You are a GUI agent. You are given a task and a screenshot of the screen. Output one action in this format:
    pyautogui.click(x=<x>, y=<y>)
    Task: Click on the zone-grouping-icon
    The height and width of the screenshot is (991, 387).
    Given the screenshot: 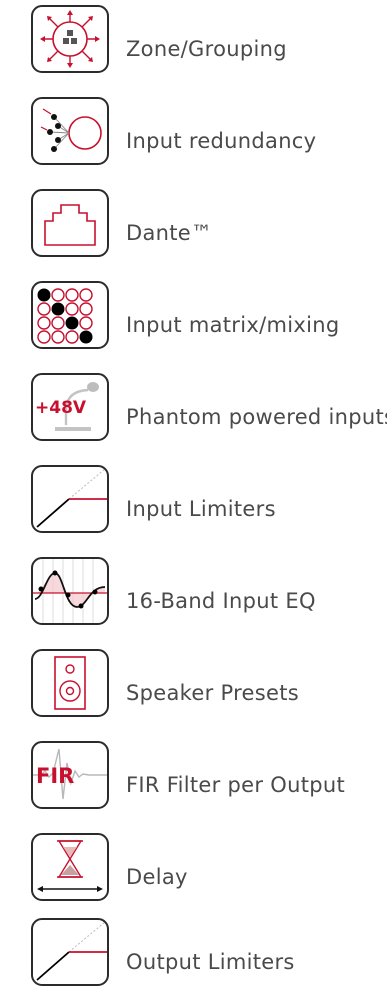 What is the action you would take?
    pyautogui.click(x=70, y=39)
    